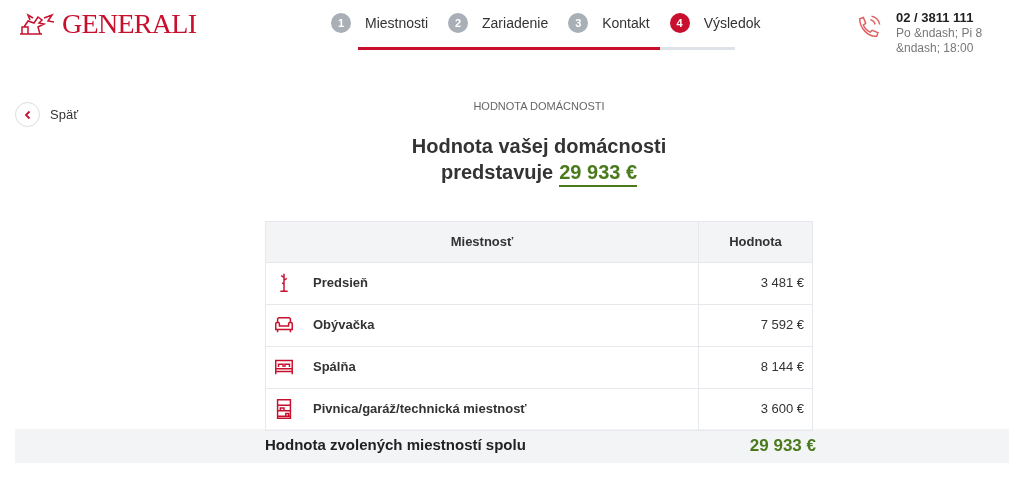 The height and width of the screenshot is (477, 1024). I want to click on room-name: Obývačka, so click(344, 325).